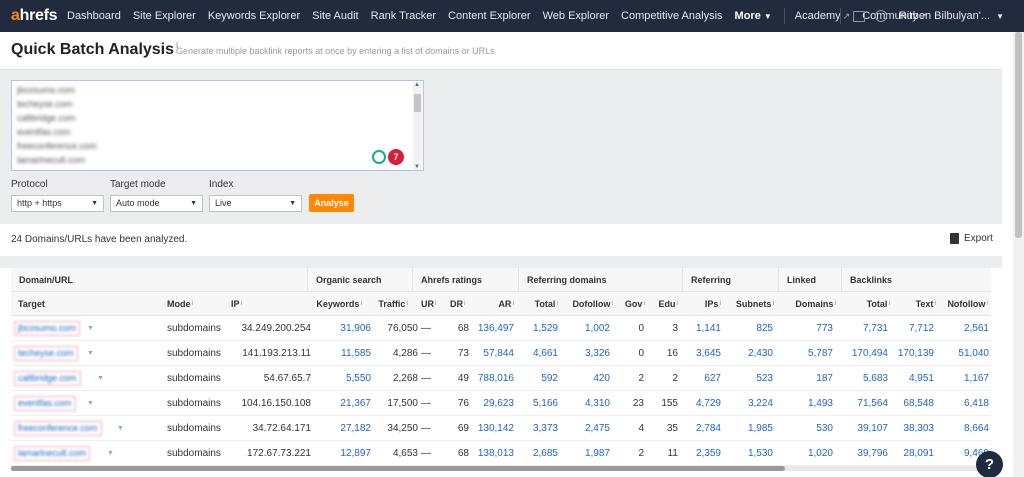  Describe the element at coordinates (962, 378) in the screenshot. I see `cell-bl-nofollow: 1,167` at that location.